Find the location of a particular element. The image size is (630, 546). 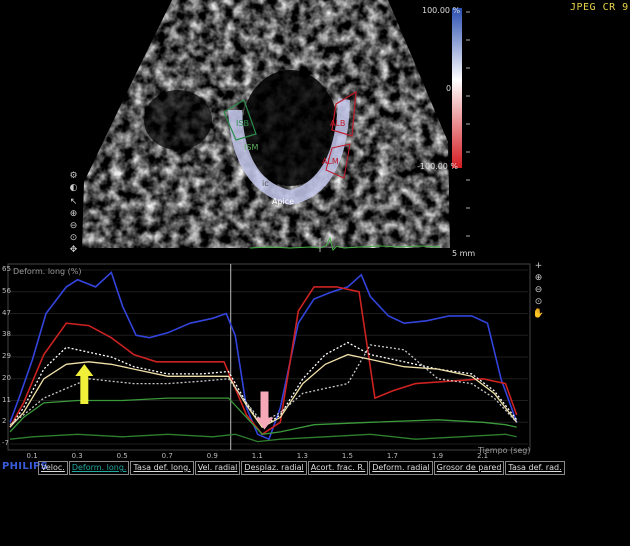

zoom-in-icon: ⊕ is located at coordinates (73, 213).